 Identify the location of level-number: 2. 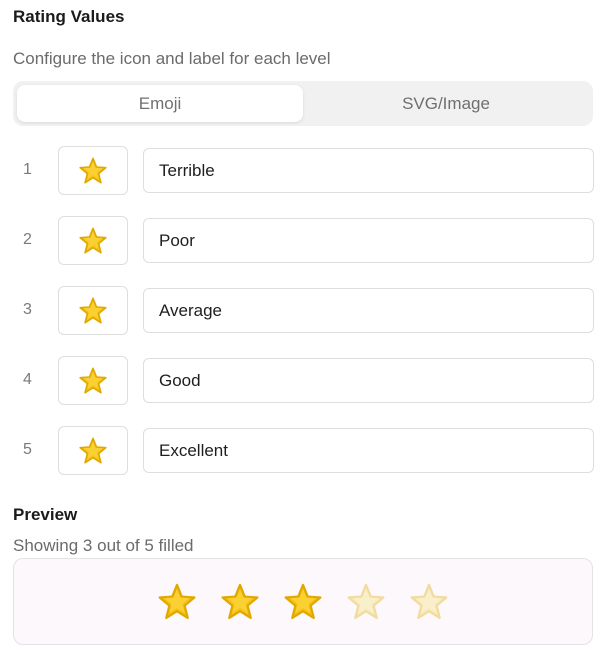
(27, 239).